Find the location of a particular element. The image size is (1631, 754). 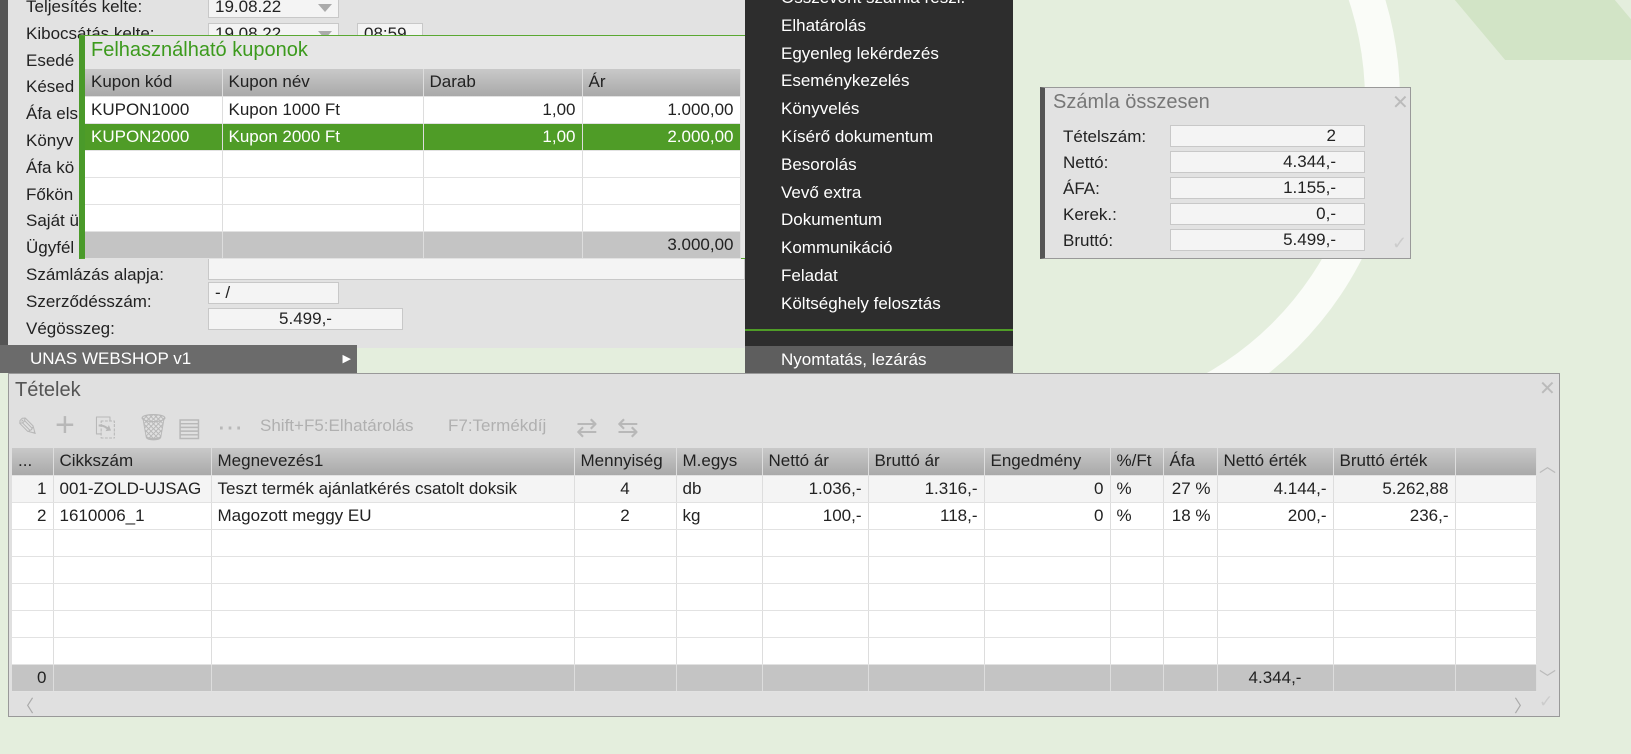

table-cell: 1.316,- is located at coordinates (926, 489).